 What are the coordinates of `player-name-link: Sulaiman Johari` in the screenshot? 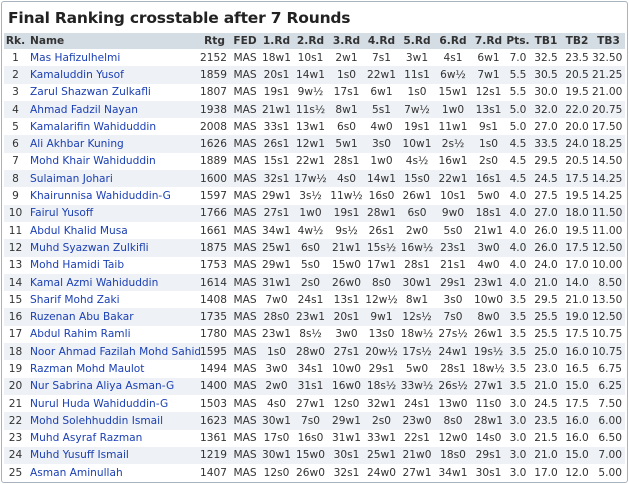 It's located at (71, 179).